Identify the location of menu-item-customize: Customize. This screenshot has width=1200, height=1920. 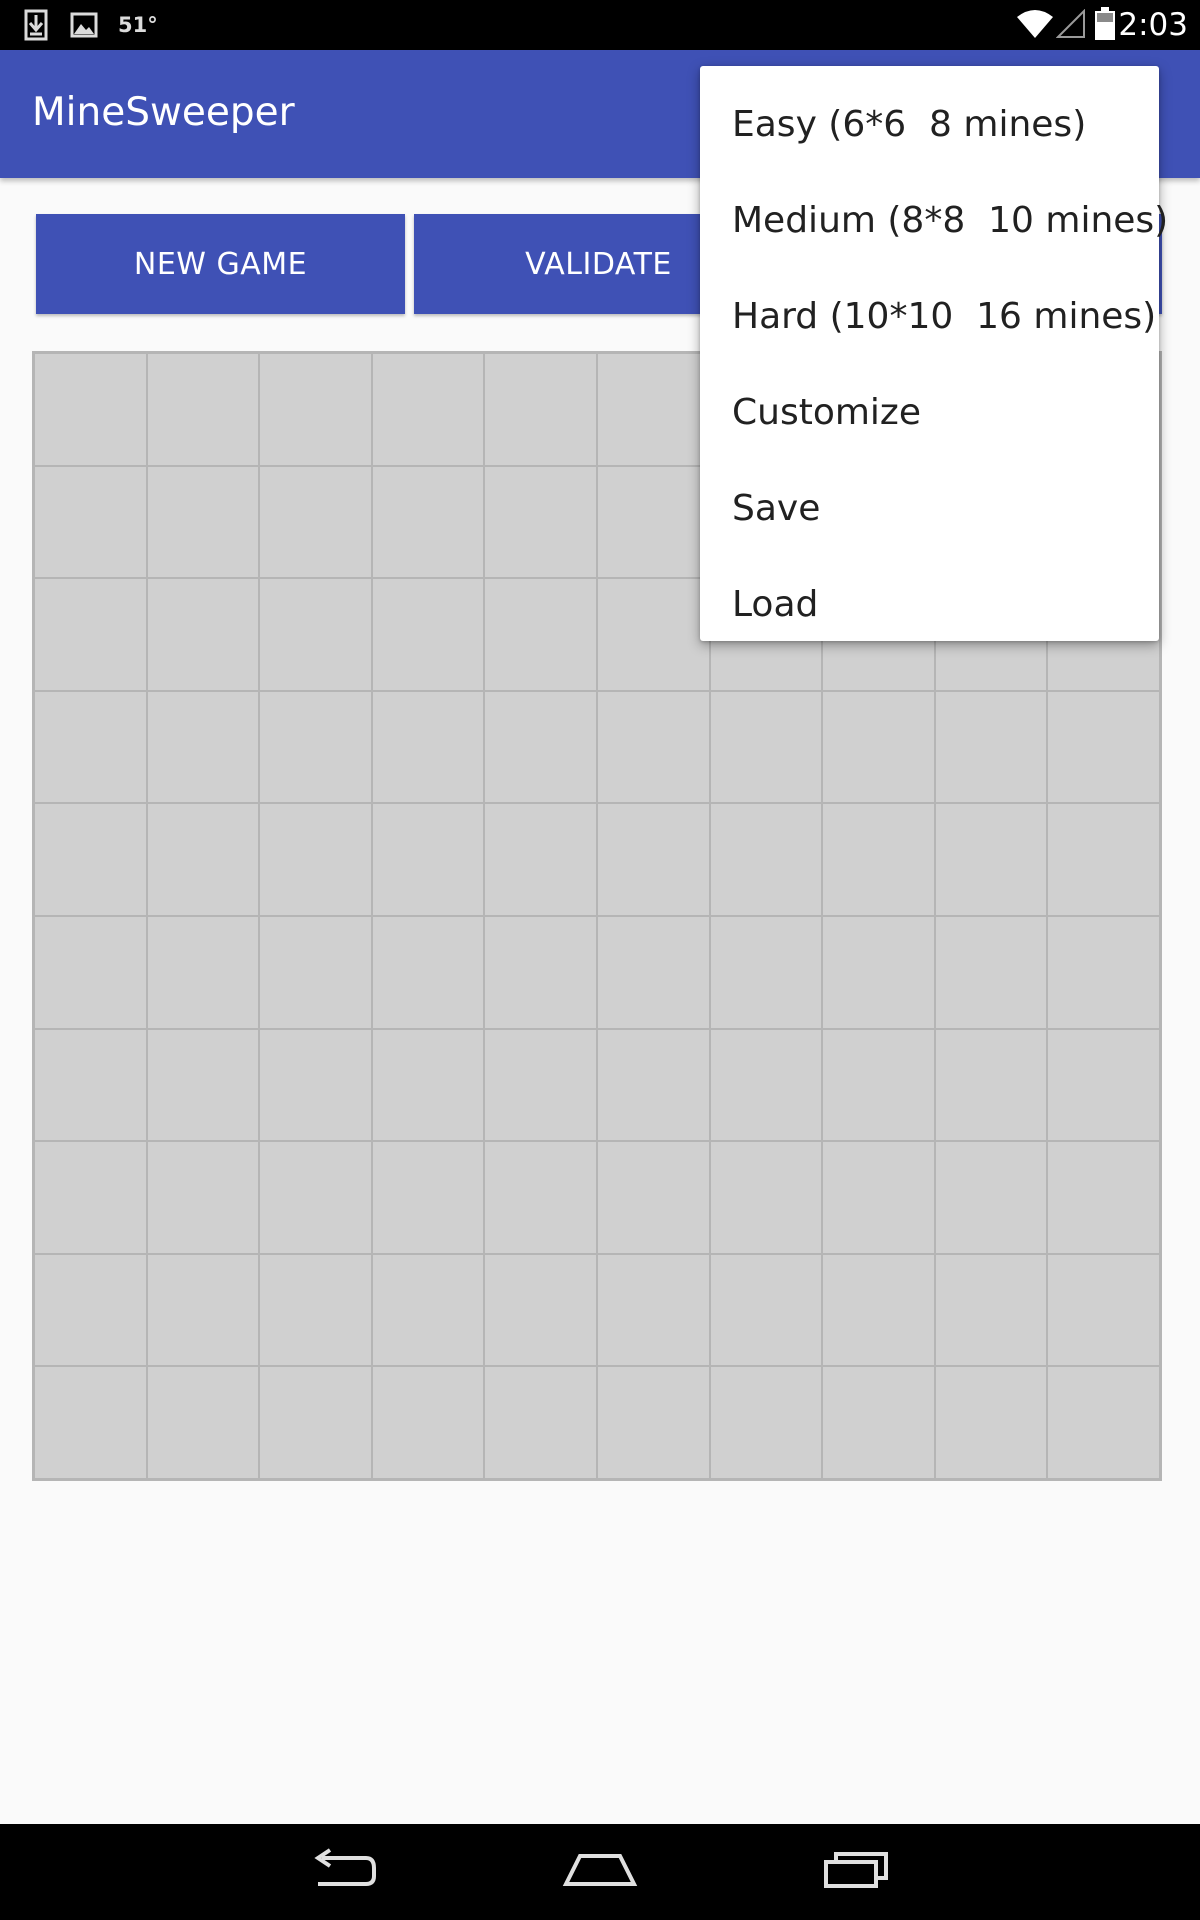
(929, 412).